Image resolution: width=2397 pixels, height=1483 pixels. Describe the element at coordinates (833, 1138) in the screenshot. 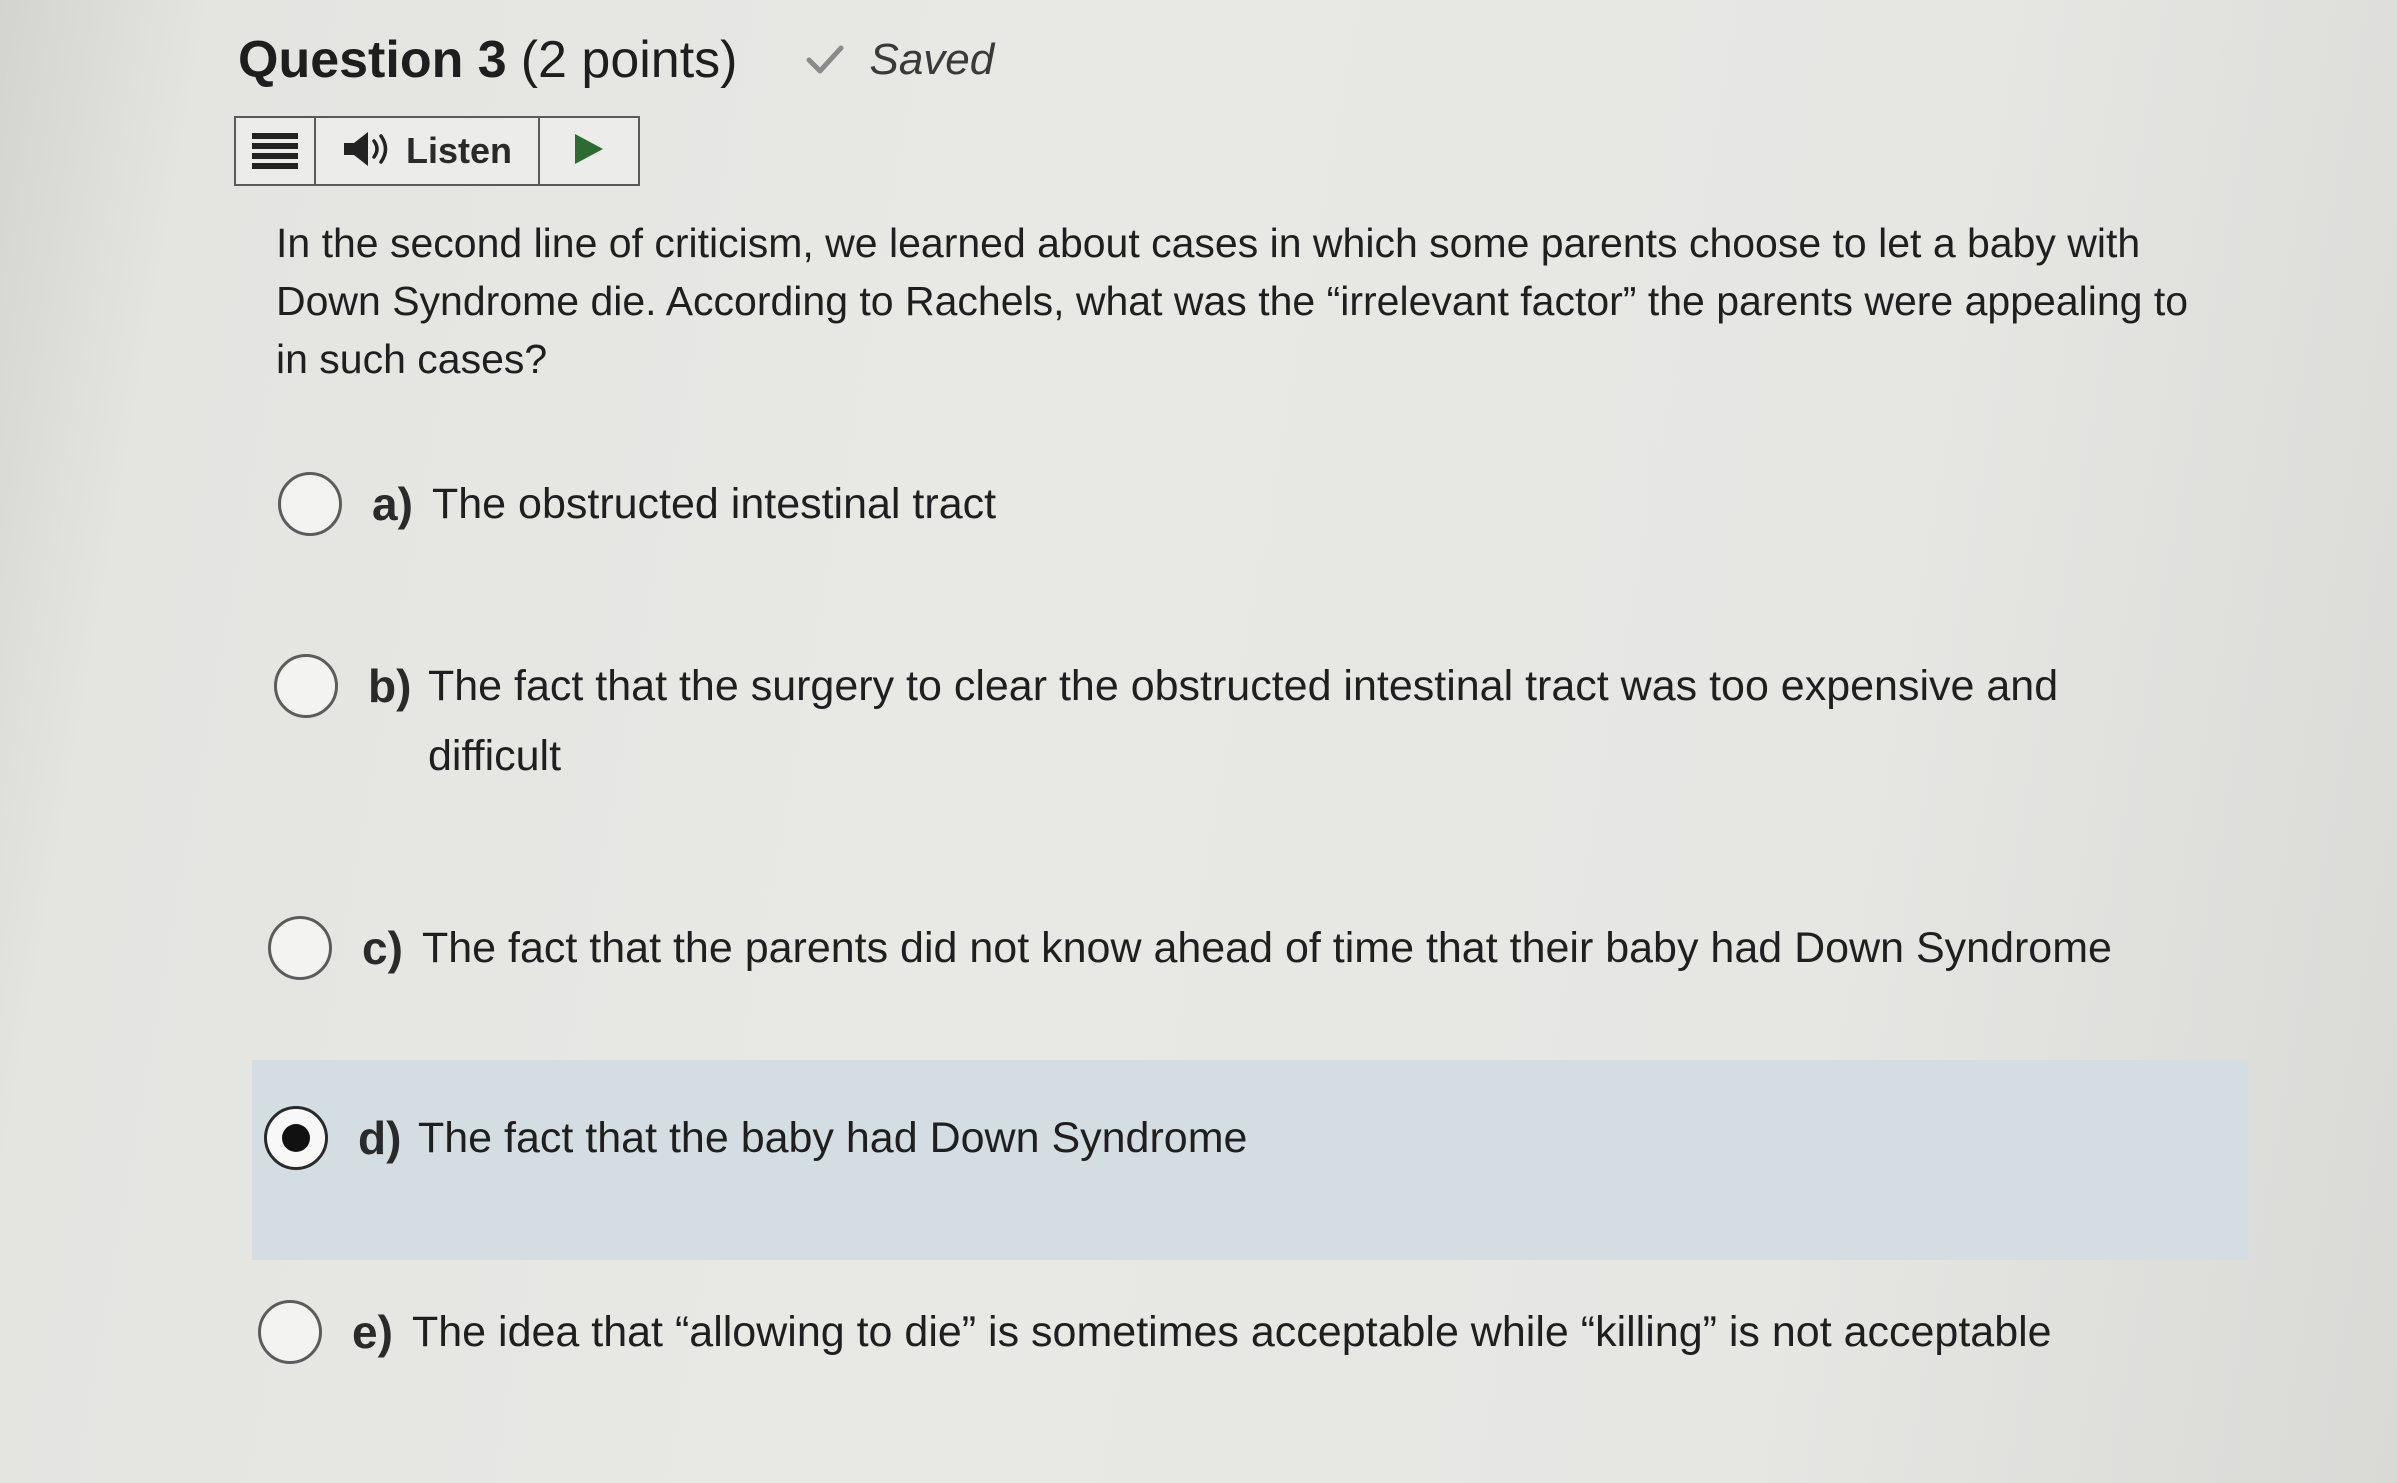

I see `option-text: The fact that the baby had Down Syndrome` at that location.